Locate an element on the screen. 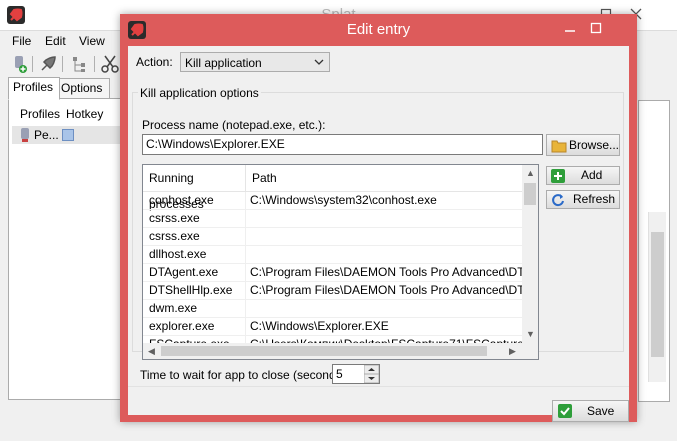  action-label: Action: is located at coordinates (154, 62).